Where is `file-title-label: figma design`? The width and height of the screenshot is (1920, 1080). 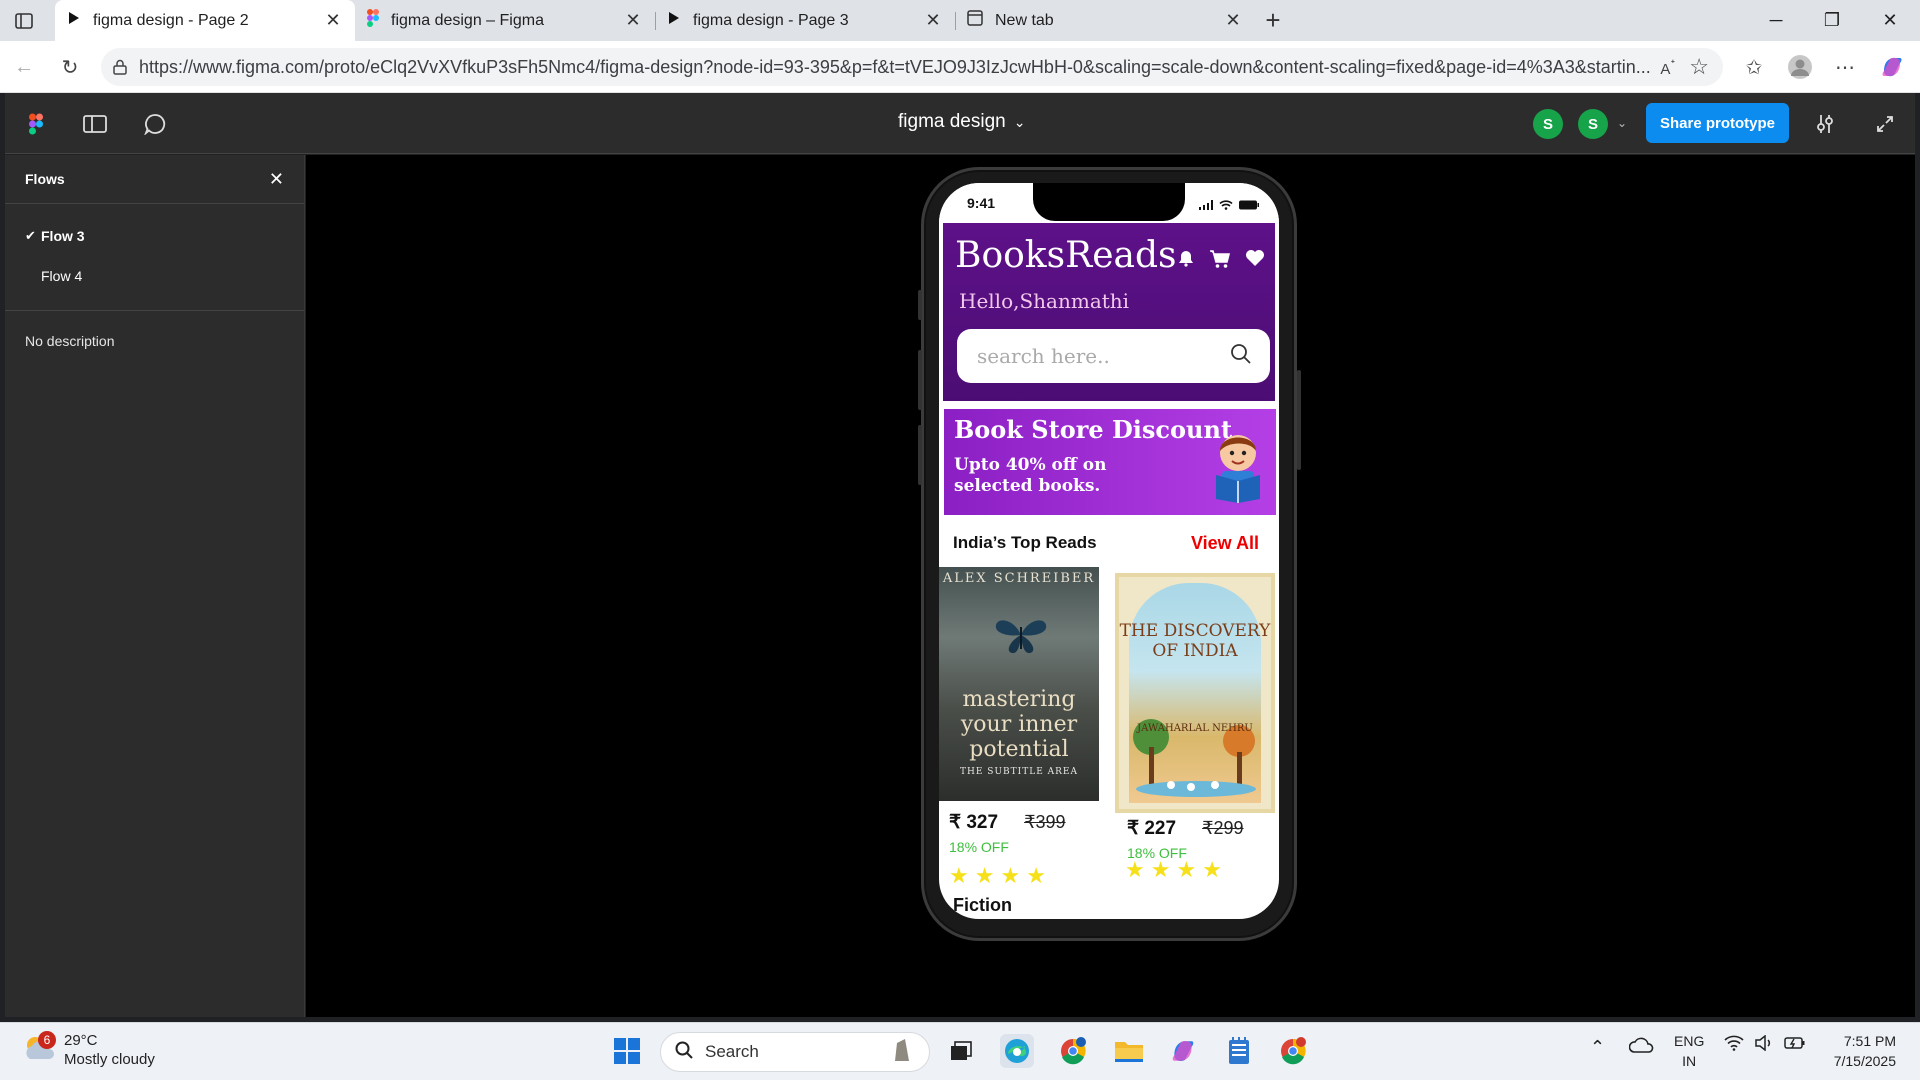 file-title-label: figma design is located at coordinates (952, 121).